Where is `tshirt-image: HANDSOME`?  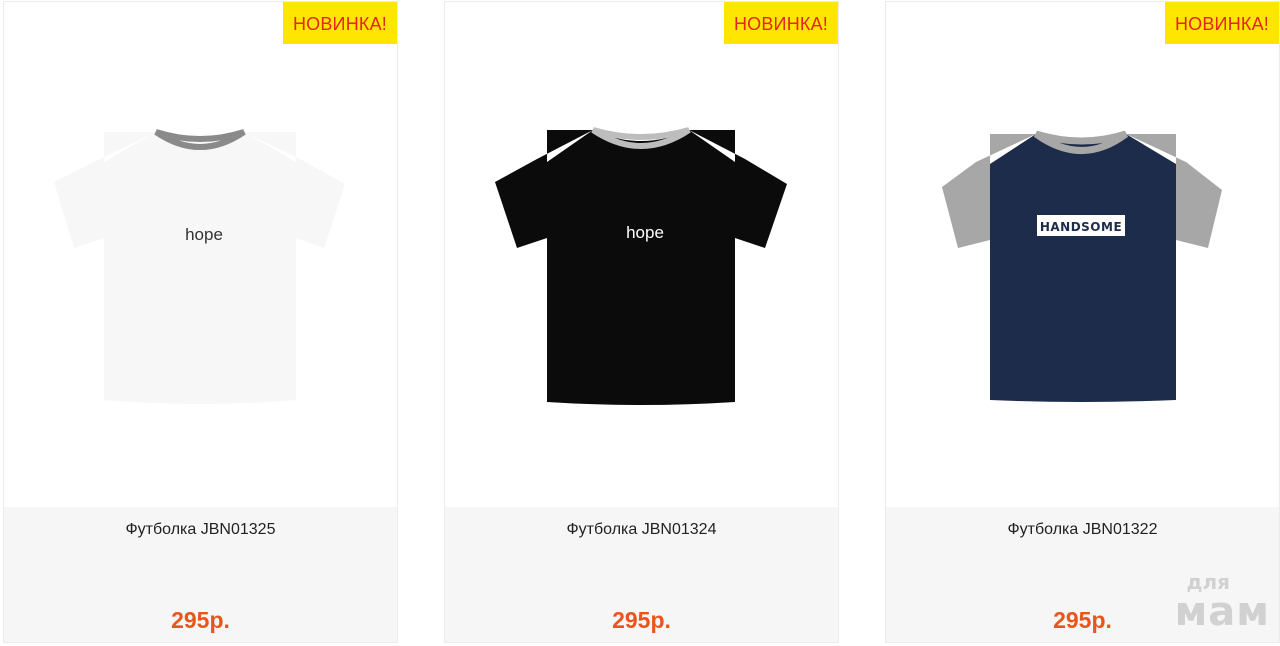
tshirt-image: HANDSOME is located at coordinates (1082, 266).